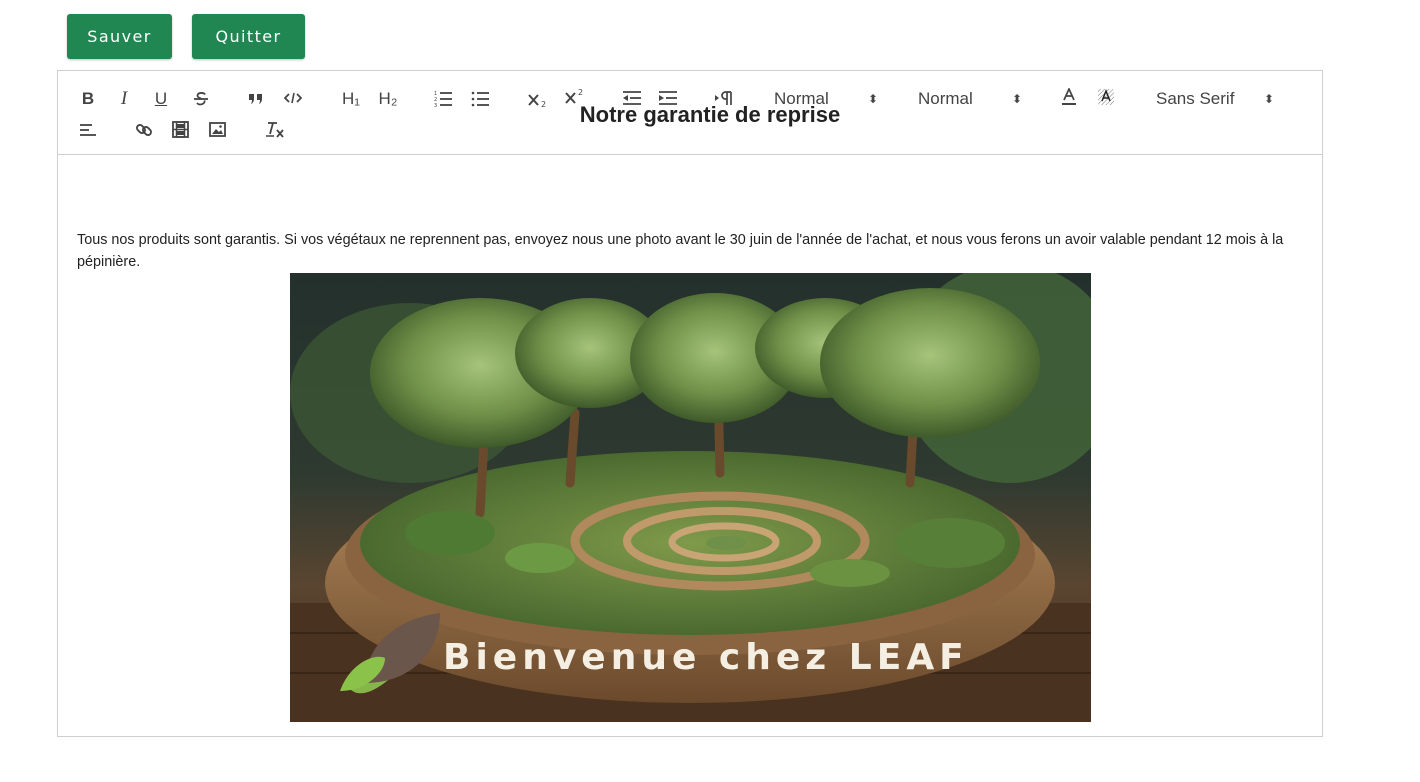 Image resolution: width=1420 pixels, height=782 pixels. What do you see at coordinates (186, 36) in the screenshot?
I see `action-bar: Sauver Quitter` at bounding box center [186, 36].